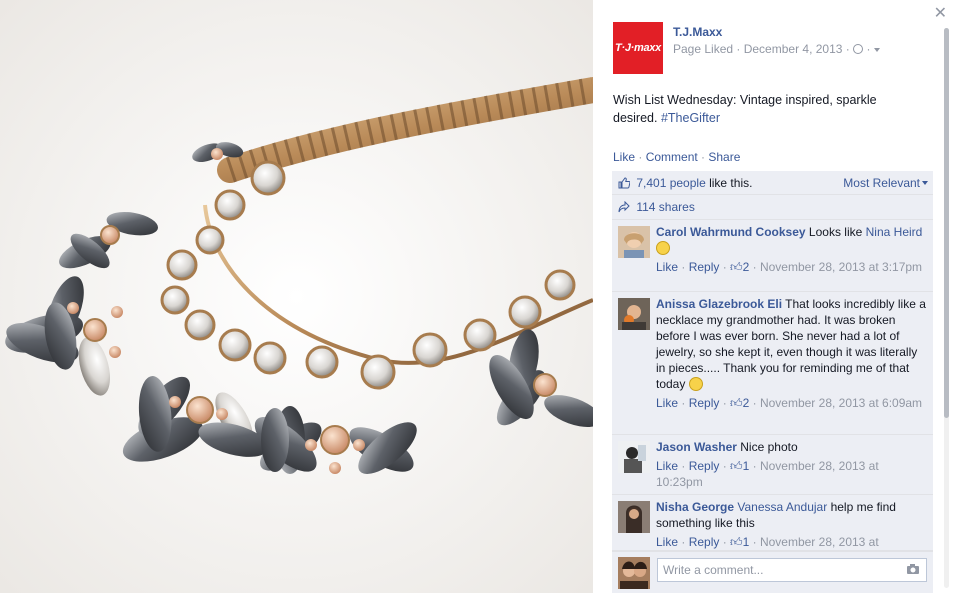  Describe the element at coordinates (665, 207) in the screenshot. I see `shares-link: 114 shares` at that location.